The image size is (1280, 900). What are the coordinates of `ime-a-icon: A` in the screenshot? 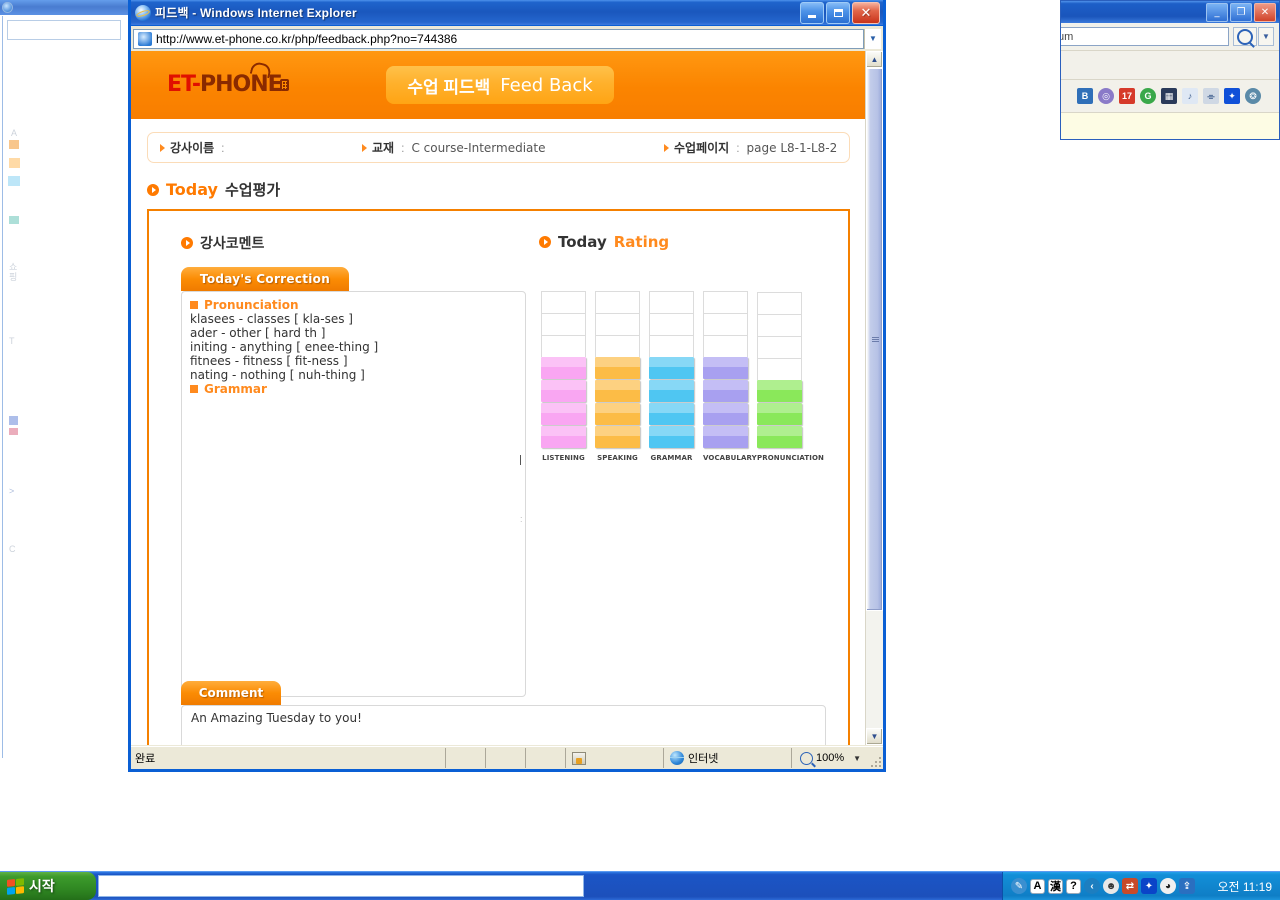 It's located at (1037, 886).